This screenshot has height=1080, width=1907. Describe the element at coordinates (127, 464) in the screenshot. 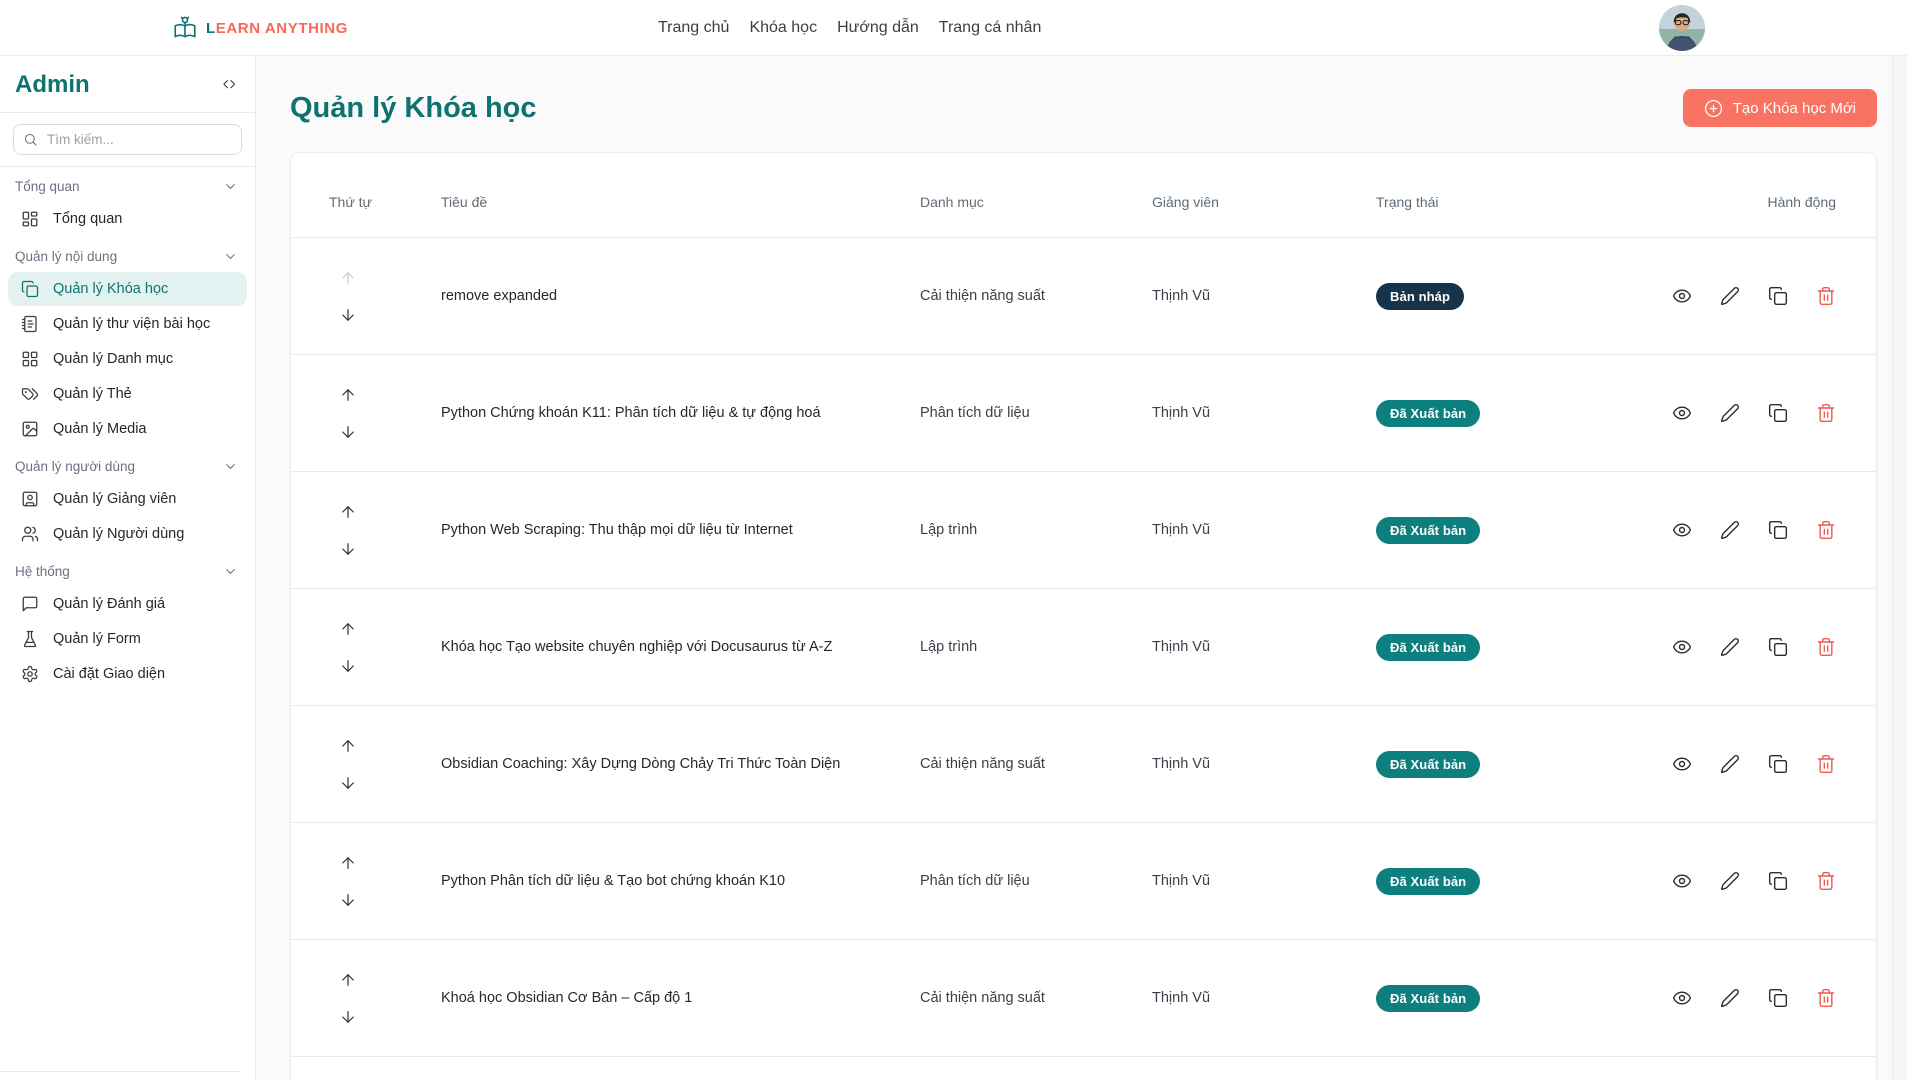

I see `sidebar-section-users: Quản lý người dùng` at that location.